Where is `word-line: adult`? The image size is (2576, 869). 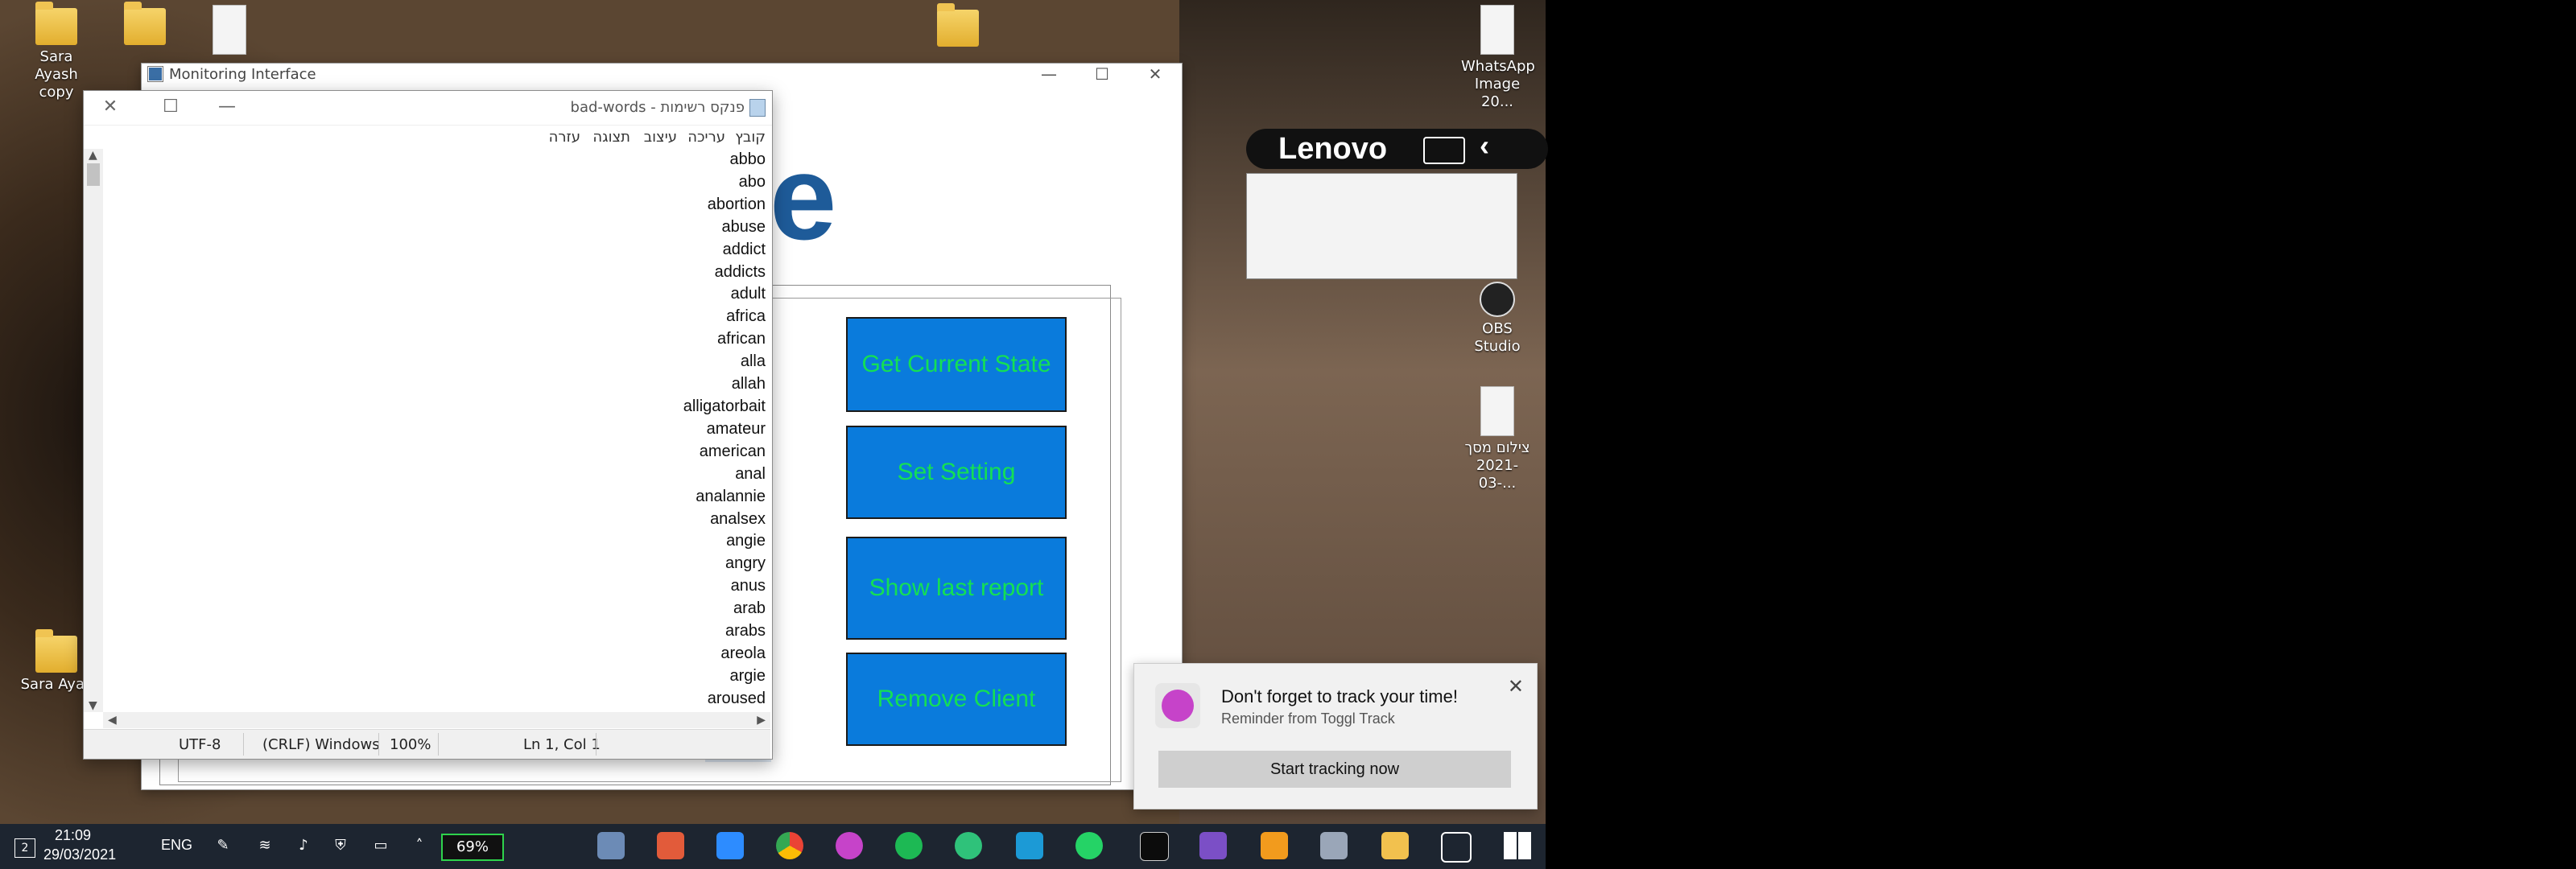 word-line: adult is located at coordinates (748, 294).